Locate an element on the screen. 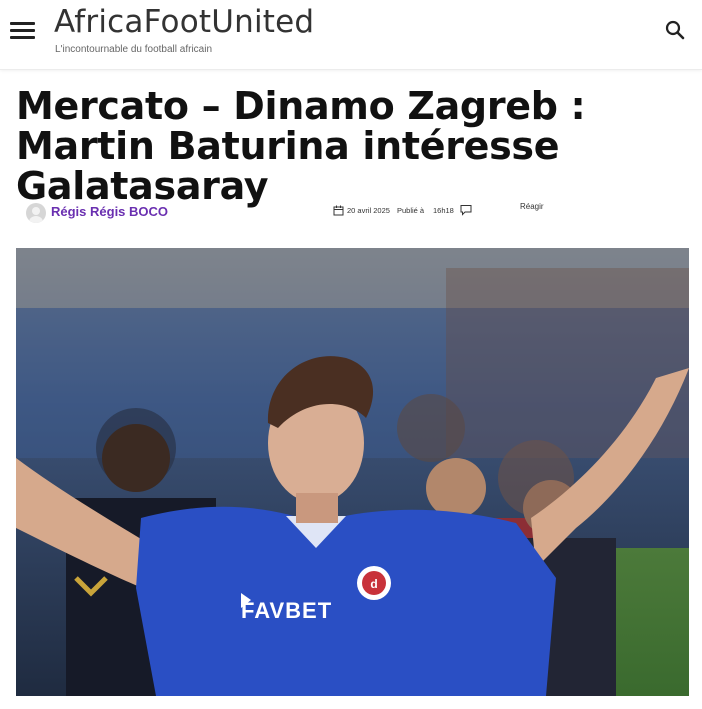 Image resolution: width=702 pixels, height=709 pixels. author-link: Régis Régis BOCO is located at coordinates (109, 211).